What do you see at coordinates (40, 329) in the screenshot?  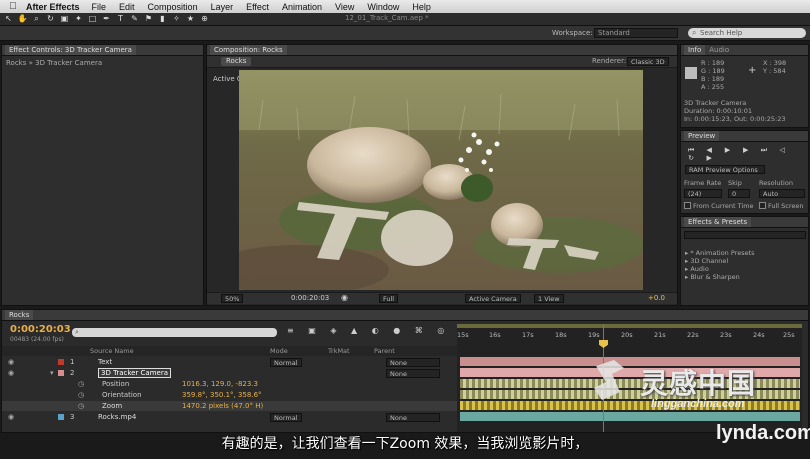 I see `timeline-timecode: 0:00:20:03` at bounding box center [40, 329].